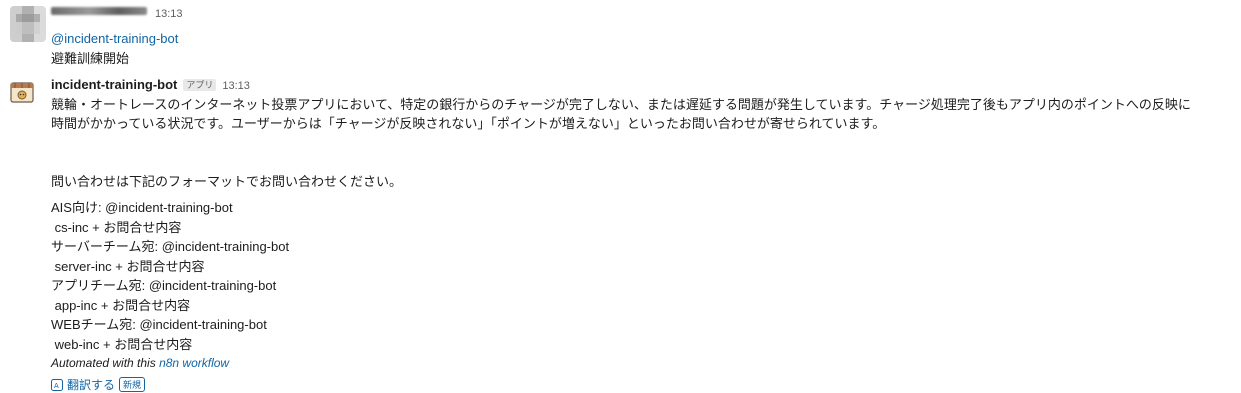  What do you see at coordinates (117, 16) in the screenshot?
I see `message-header: 13:13` at bounding box center [117, 16].